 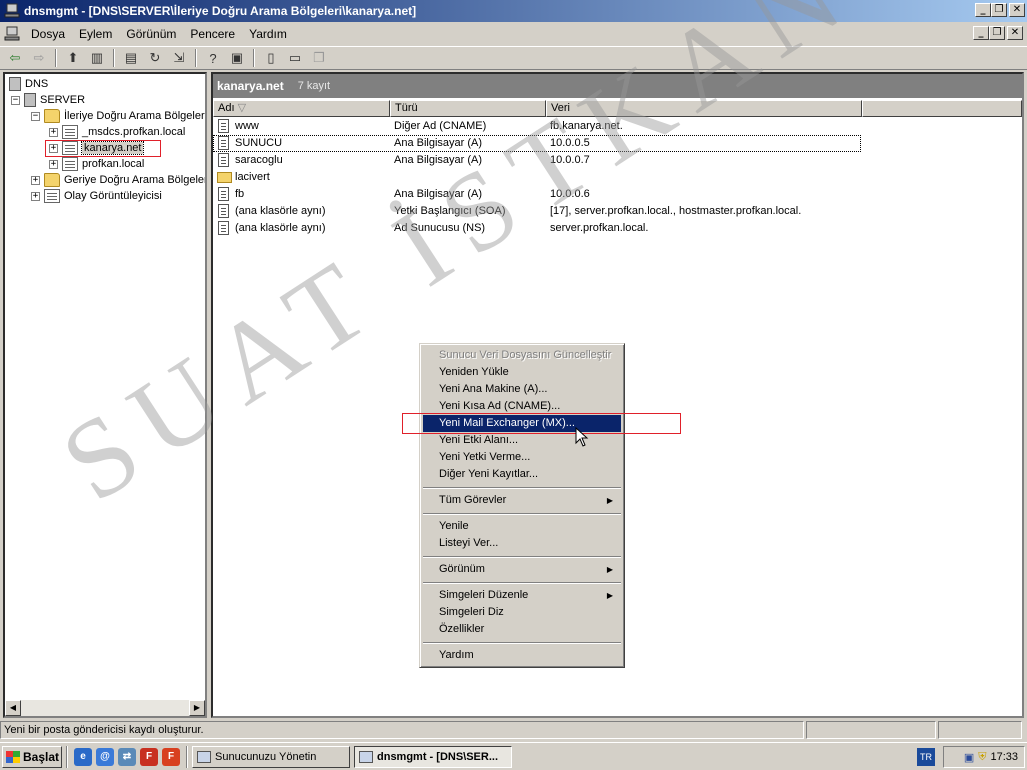 What do you see at coordinates (39, 58) in the screenshot?
I see `forward-arrow-icon: ⇨` at bounding box center [39, 58].